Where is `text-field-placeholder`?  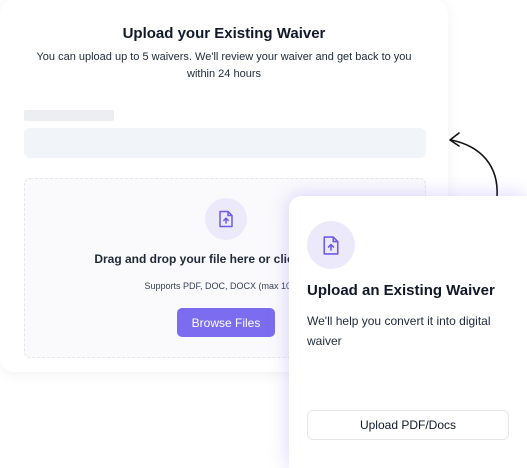
text-field-placeholder is located at coordinates (225, 143).